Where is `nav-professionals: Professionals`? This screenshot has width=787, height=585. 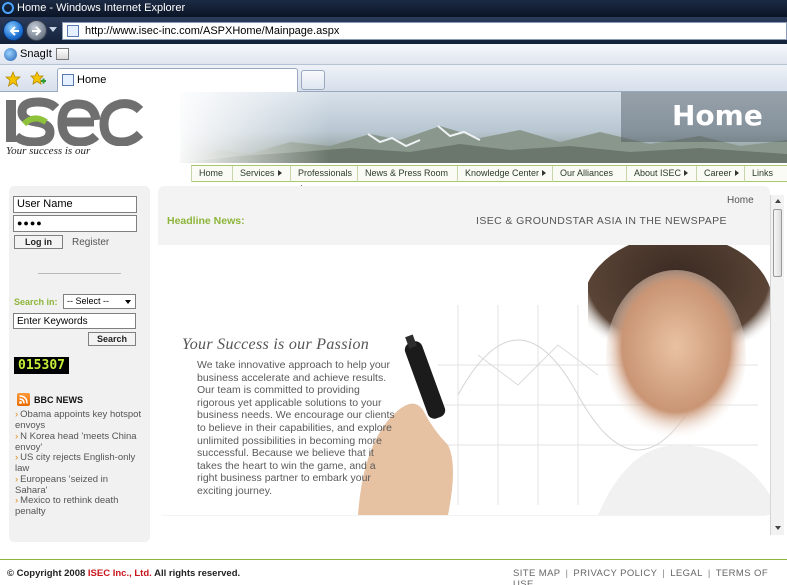 nav-professionals: Professionals is located at coordinates (323, 178).